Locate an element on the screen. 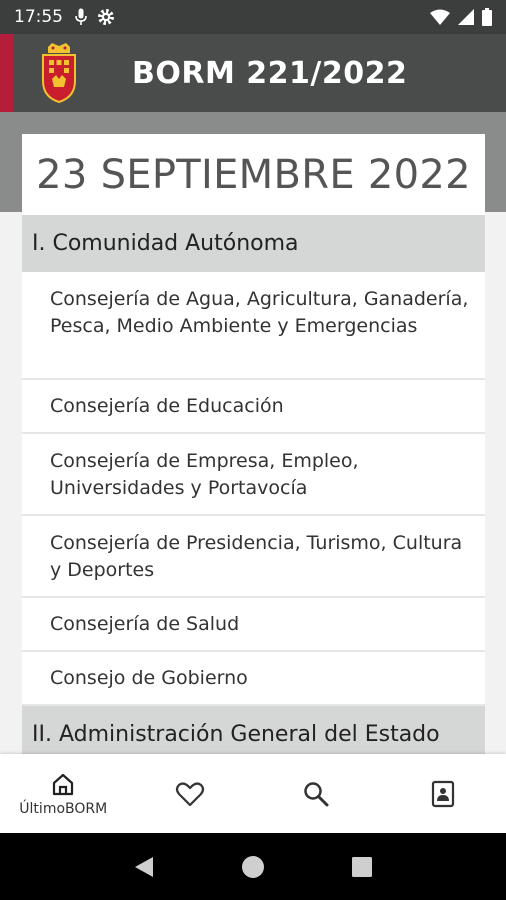 This screenshot has width=506, height=900. status-time: 17:55 is located at coordinates (38, 17).